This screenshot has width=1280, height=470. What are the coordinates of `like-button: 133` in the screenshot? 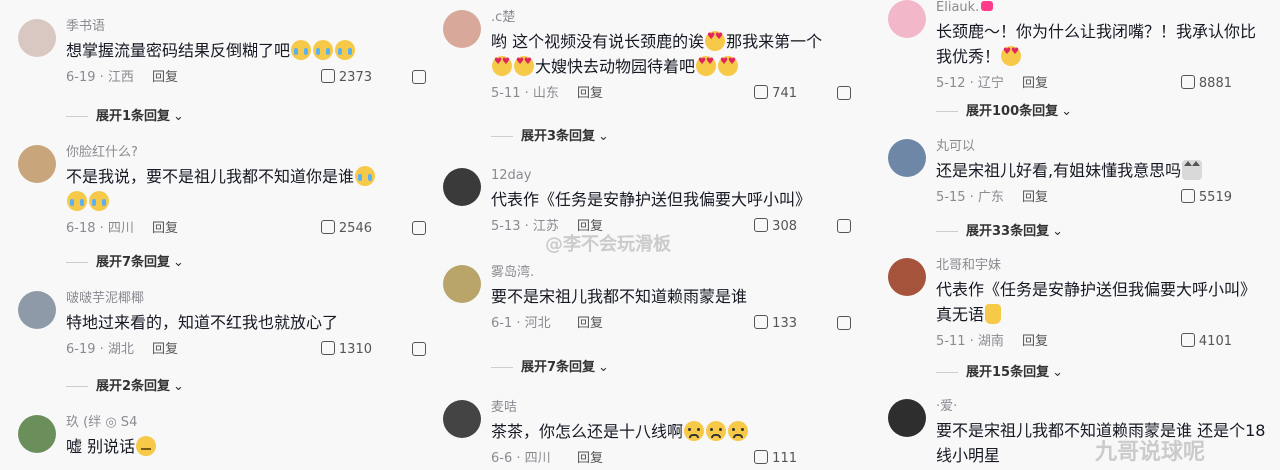 It's located at (775, 324).